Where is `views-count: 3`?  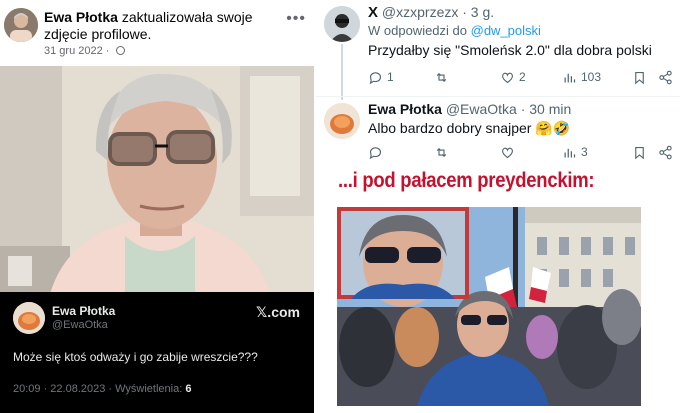 views-count: 3 is located at coordinates (584, 152).